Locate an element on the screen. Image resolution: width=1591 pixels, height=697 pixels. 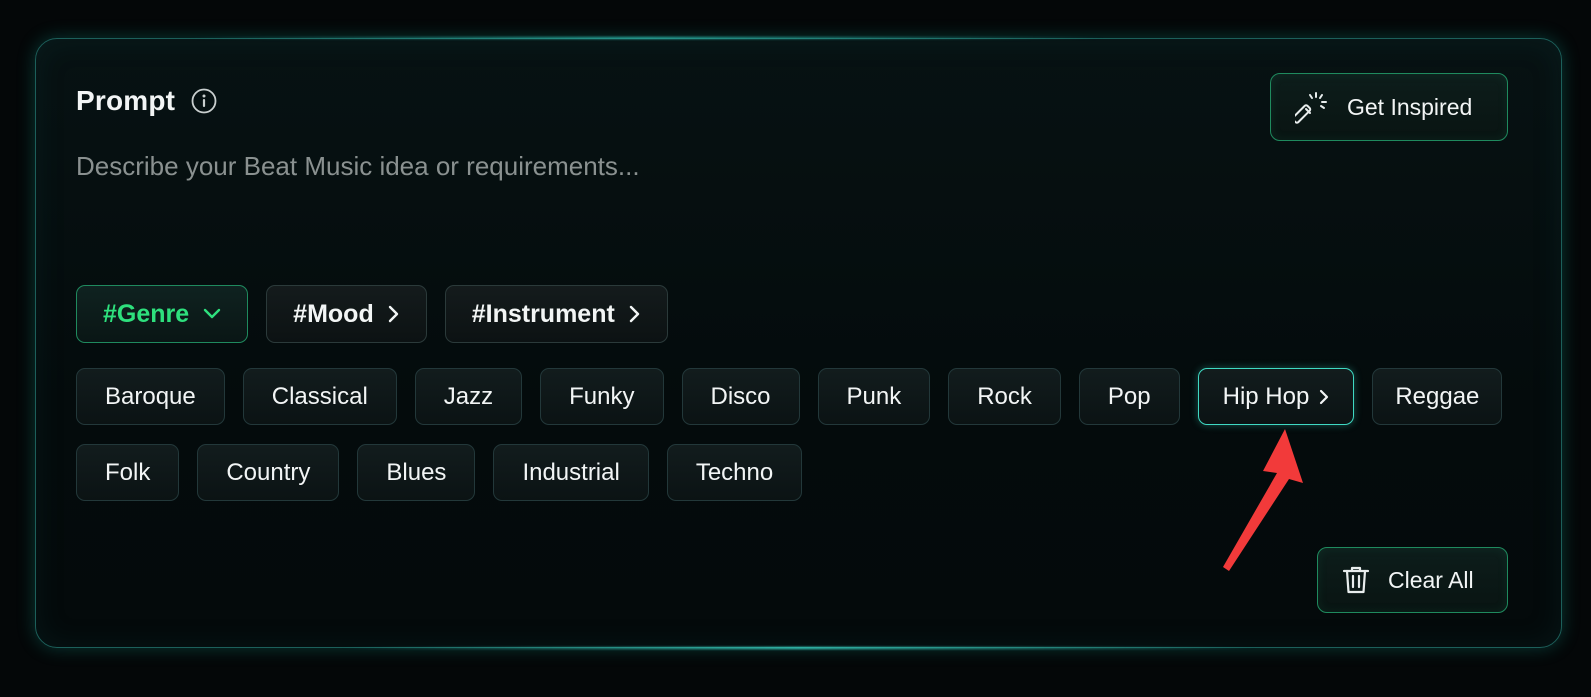
tag-country: Country is located at coordinates (268, 472).